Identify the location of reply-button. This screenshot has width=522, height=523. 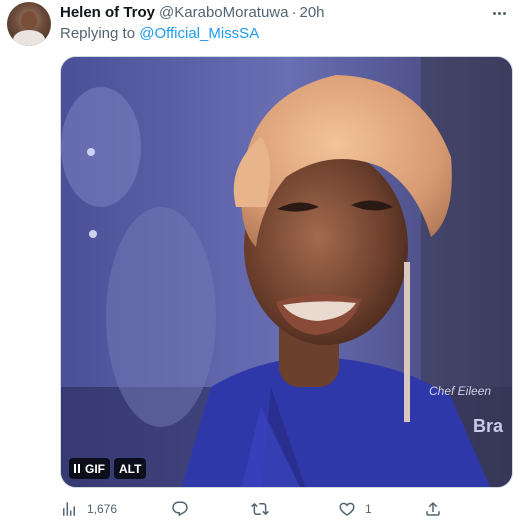
(184, 509).